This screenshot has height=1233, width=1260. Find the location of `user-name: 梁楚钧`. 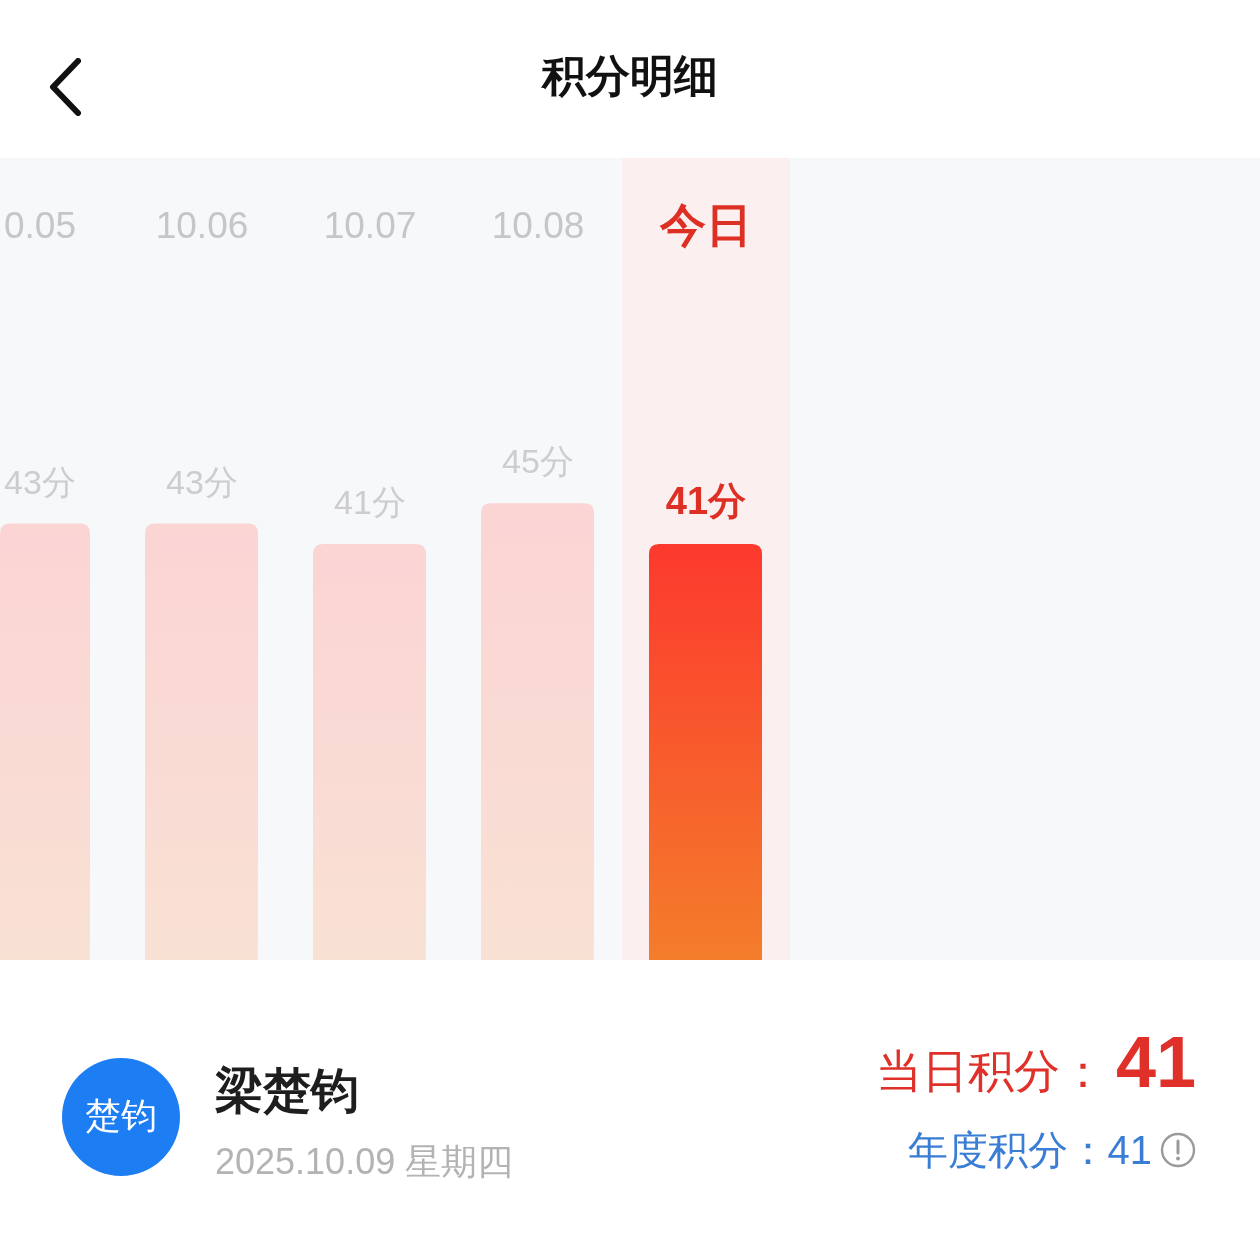

user-name: 梁楚钧 is located at coordinates (287, 1090).